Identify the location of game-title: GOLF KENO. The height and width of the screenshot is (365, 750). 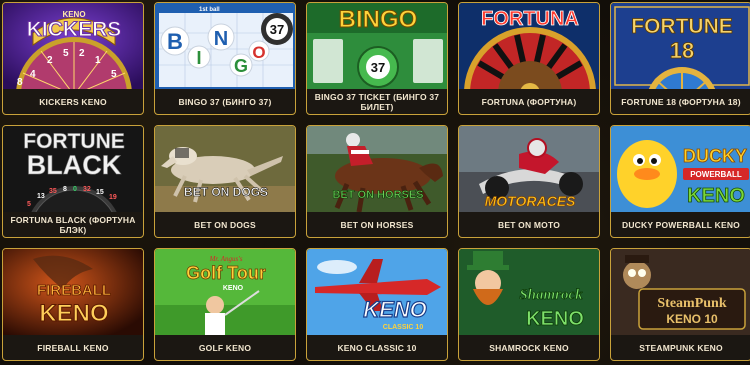
(225, 347).